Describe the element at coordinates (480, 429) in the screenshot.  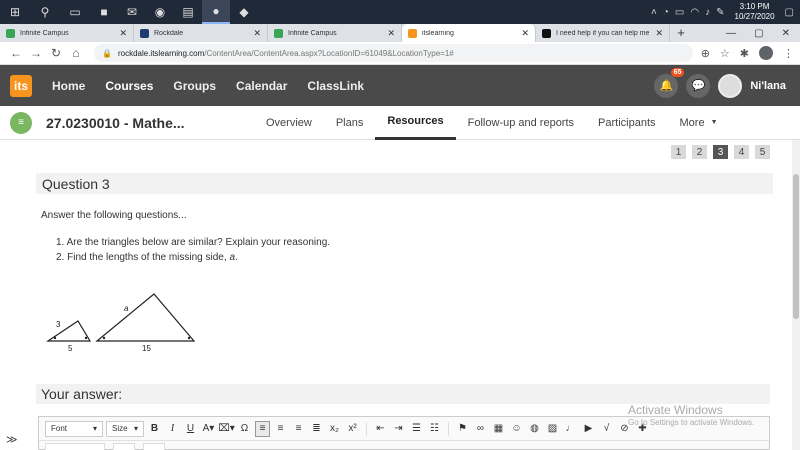
I see `link-icon: ∞` at that location.